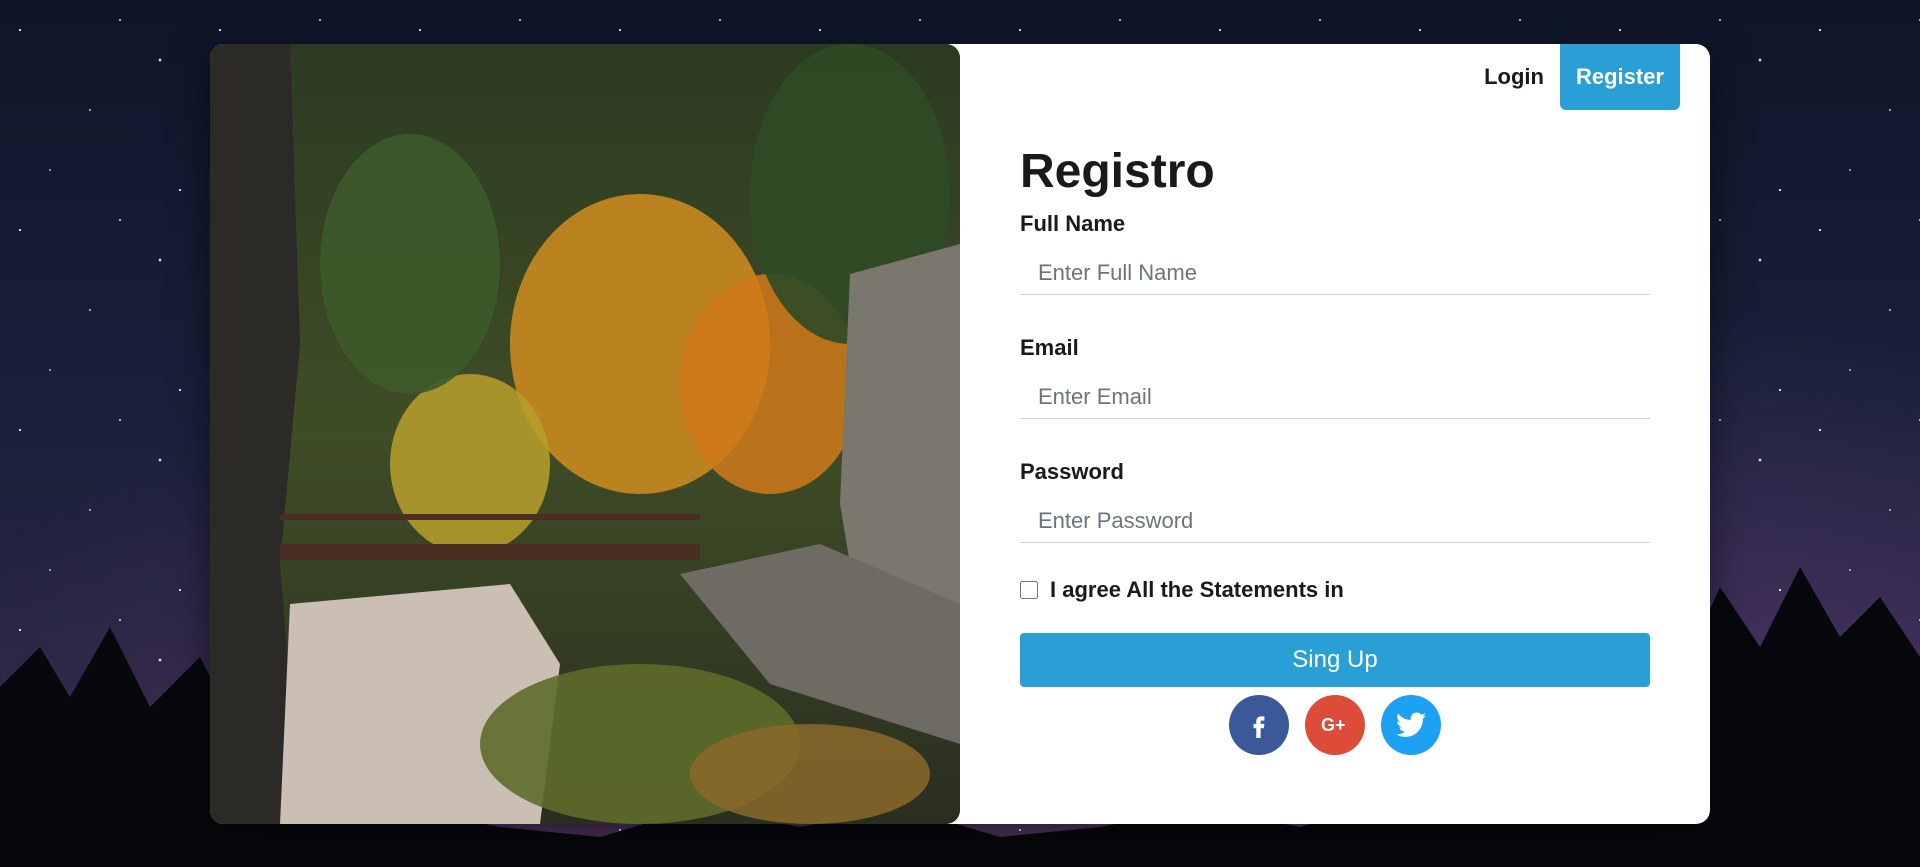  I want to click on email-label: Email, so click(1049, 347).